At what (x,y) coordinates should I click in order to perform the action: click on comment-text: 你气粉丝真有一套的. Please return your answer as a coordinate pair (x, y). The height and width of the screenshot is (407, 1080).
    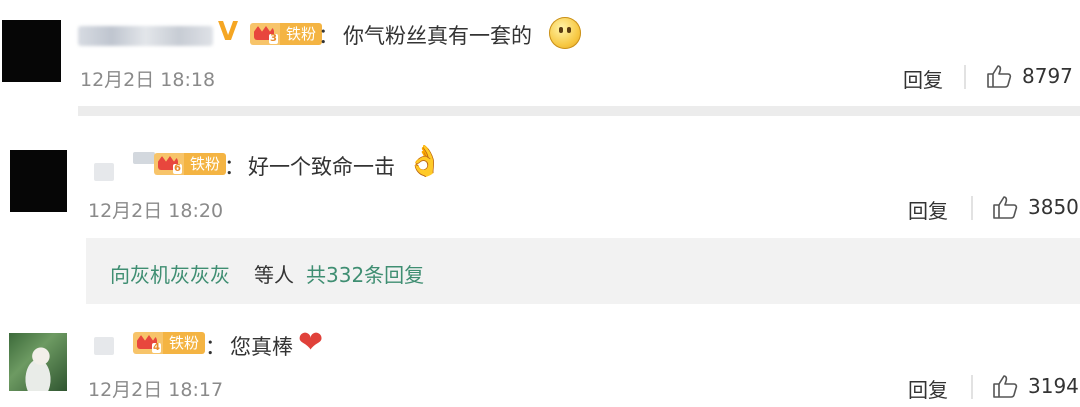
    Looking at the image, I should click on (437, 36).